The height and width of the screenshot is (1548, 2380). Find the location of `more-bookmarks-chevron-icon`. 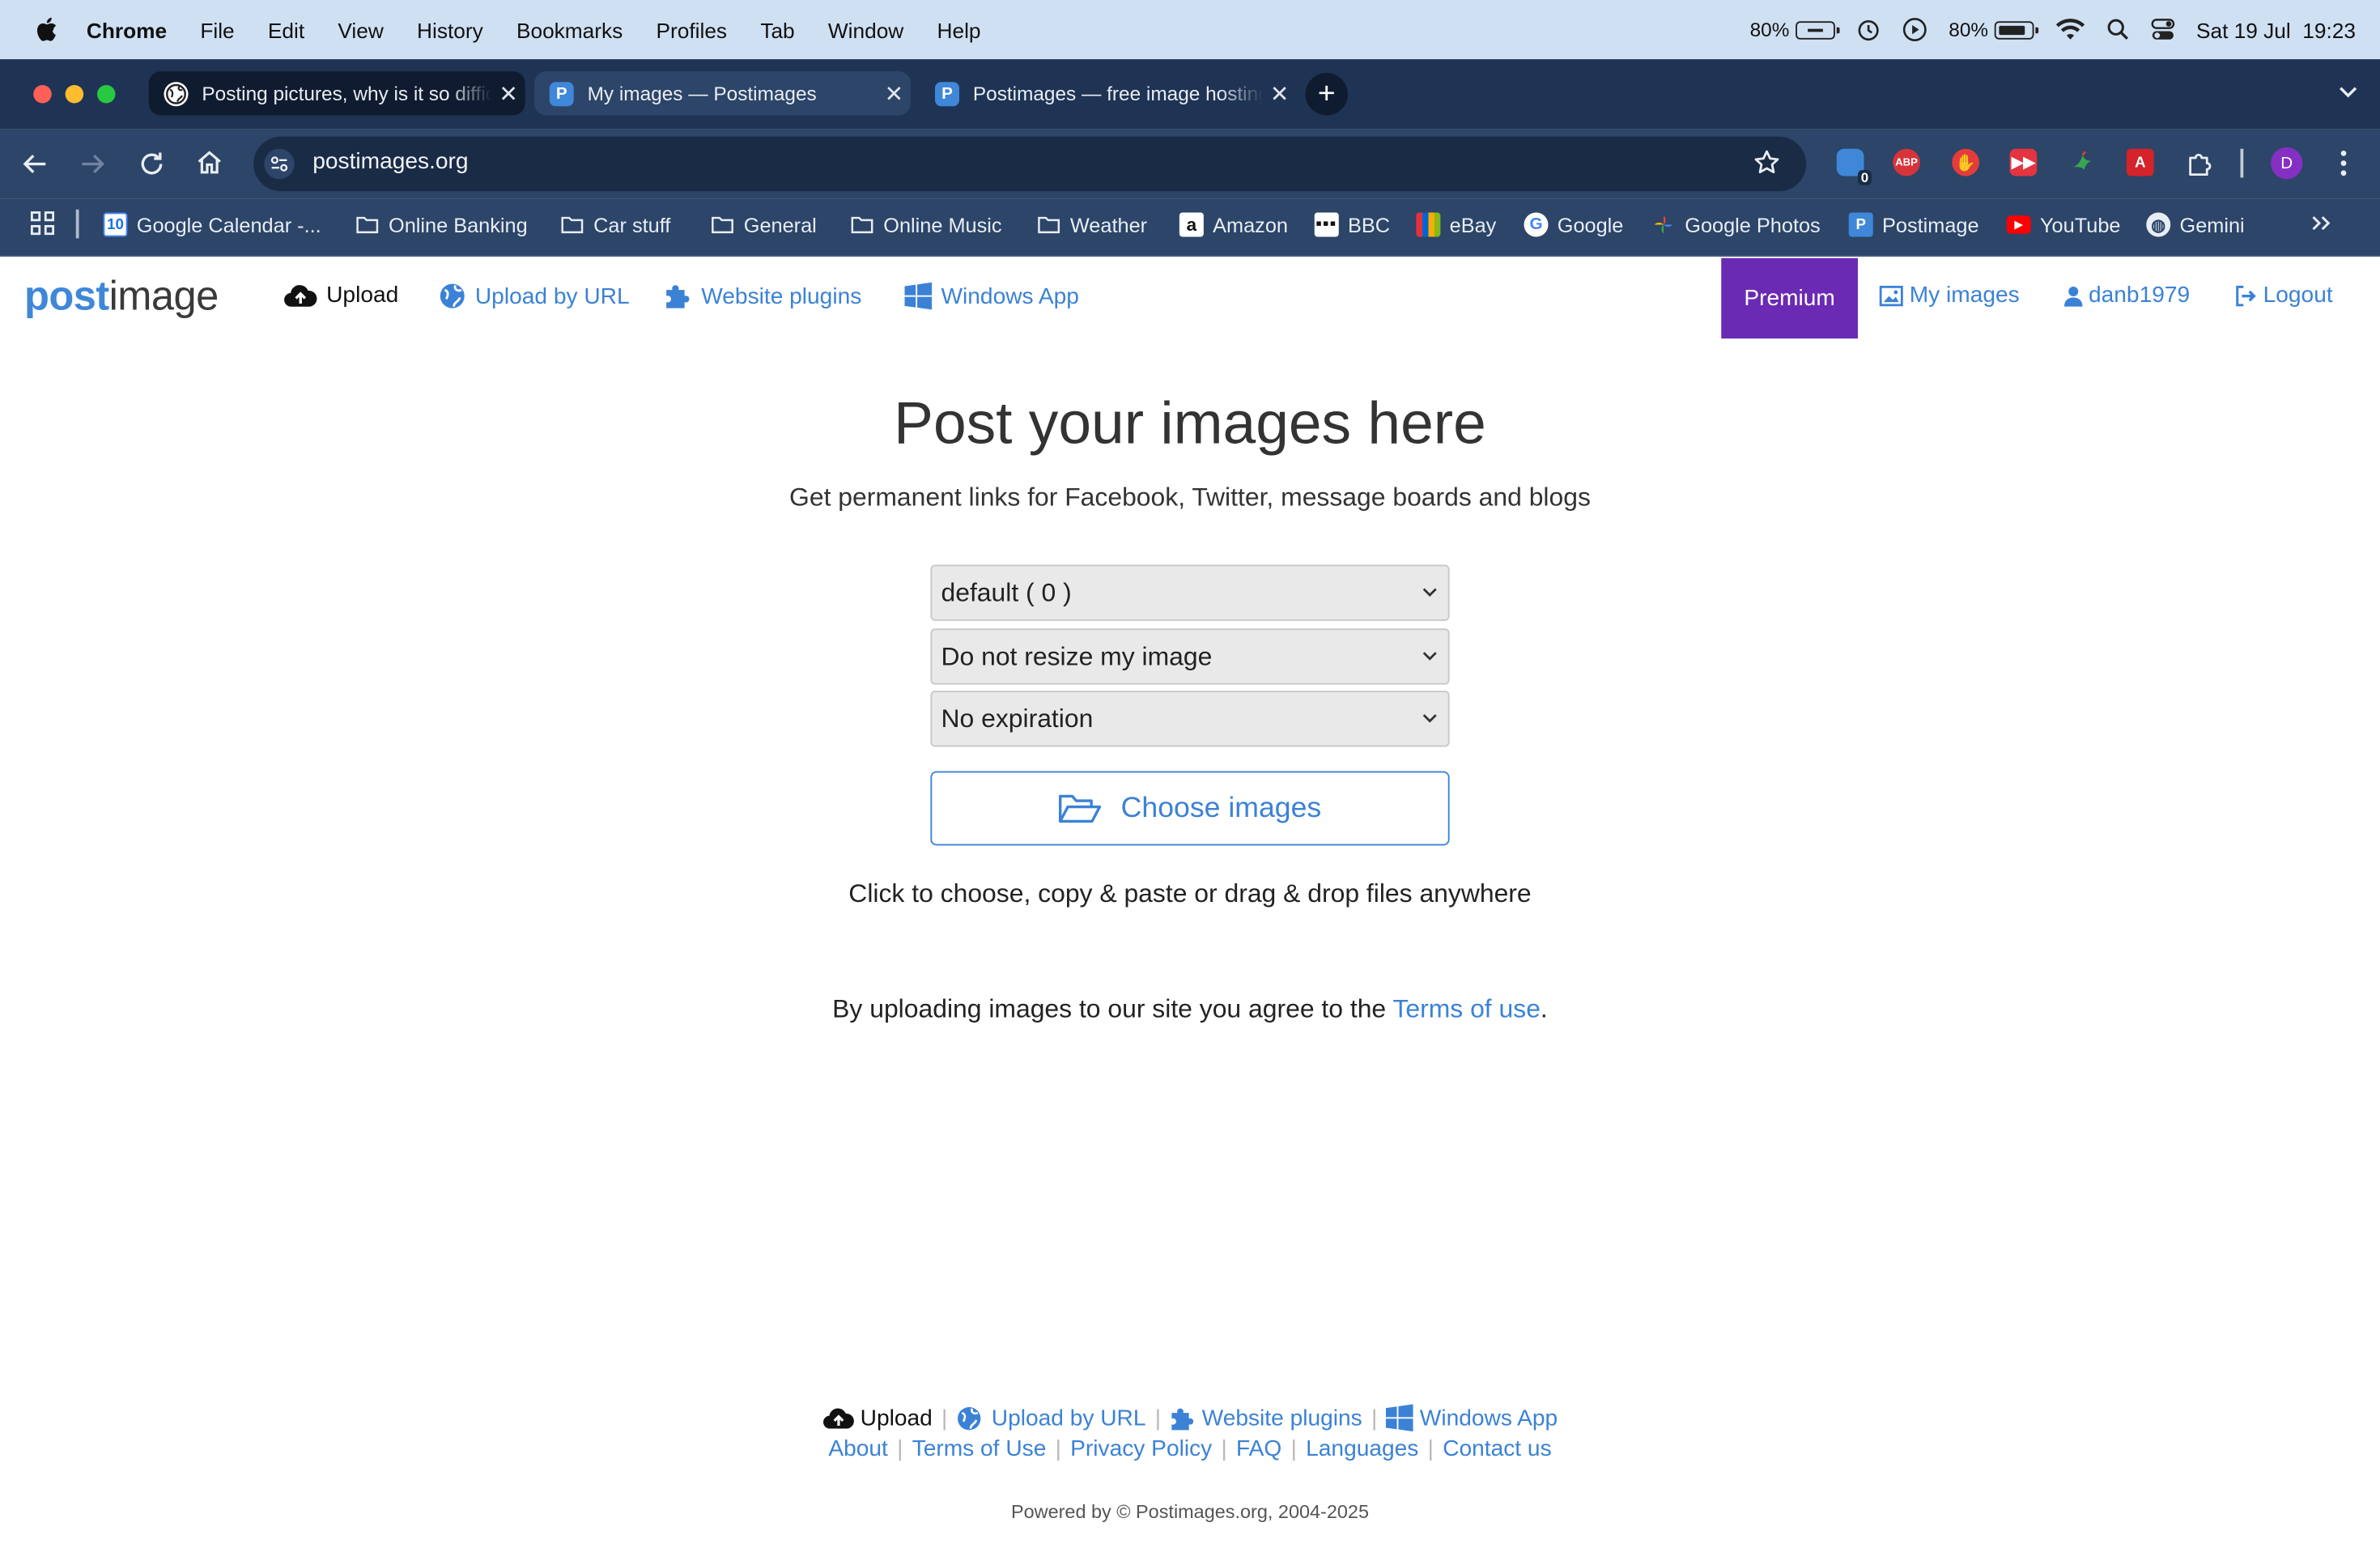

more-bookmarks-chevron-icon is located at coordinates (2321, 223).